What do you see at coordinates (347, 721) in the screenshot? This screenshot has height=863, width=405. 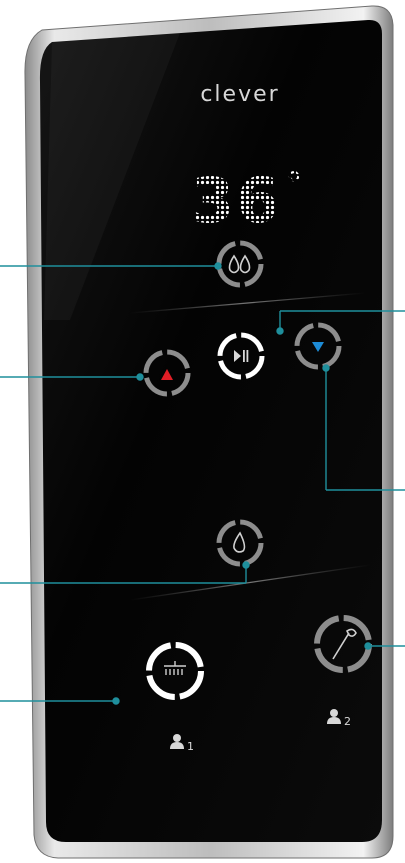 I see `svg-text: 2` at bounding box center [347, 721].